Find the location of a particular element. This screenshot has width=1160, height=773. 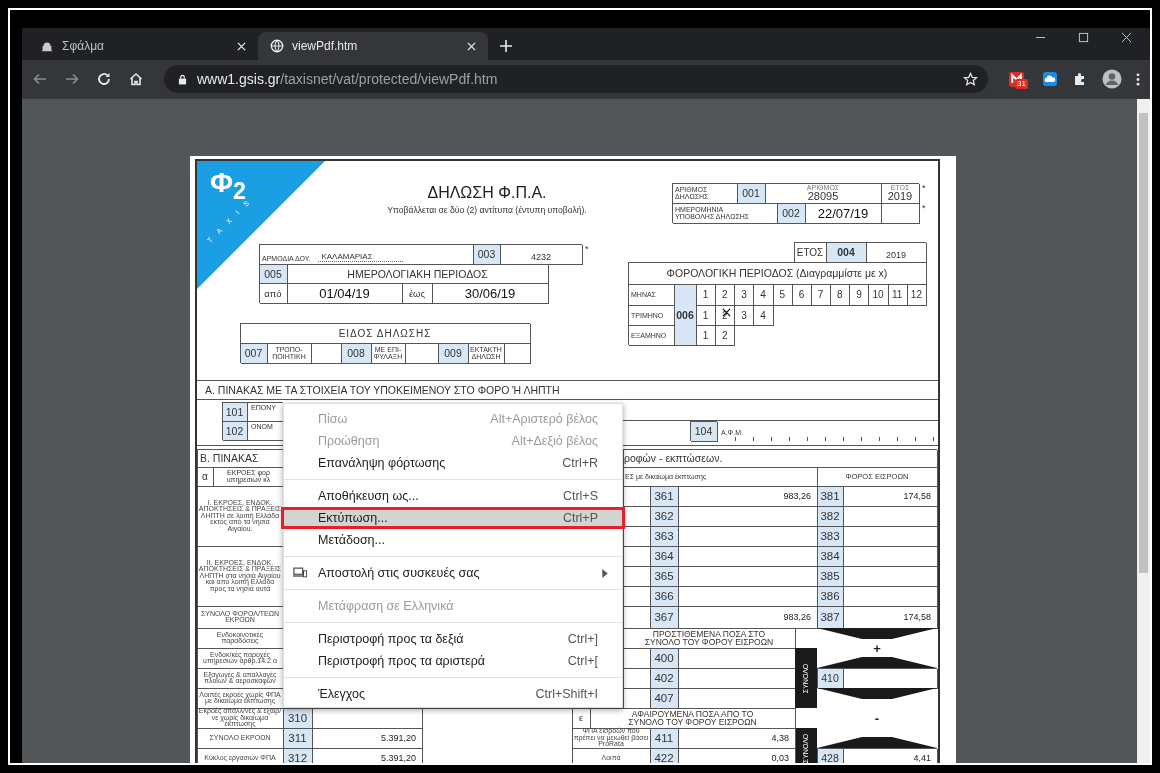

period-cell: 12 is located at coordinates (916, 294).